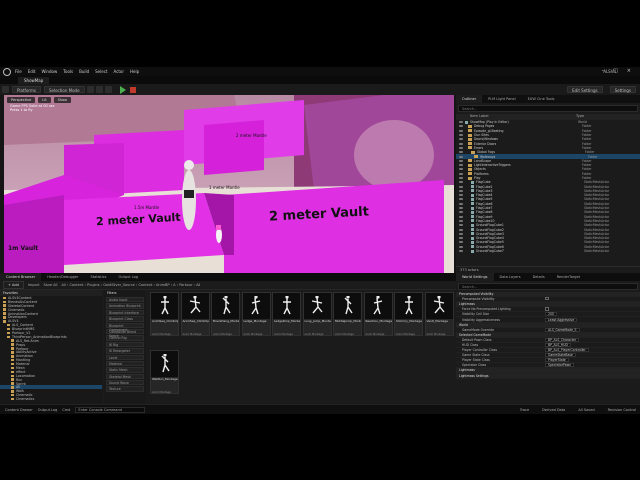 This screenshot has width=640, height=480. What do you see at coordinates (118, 71) in the screenshot?
I see `menu-actor: Actor` at bounding box center [118, 71].